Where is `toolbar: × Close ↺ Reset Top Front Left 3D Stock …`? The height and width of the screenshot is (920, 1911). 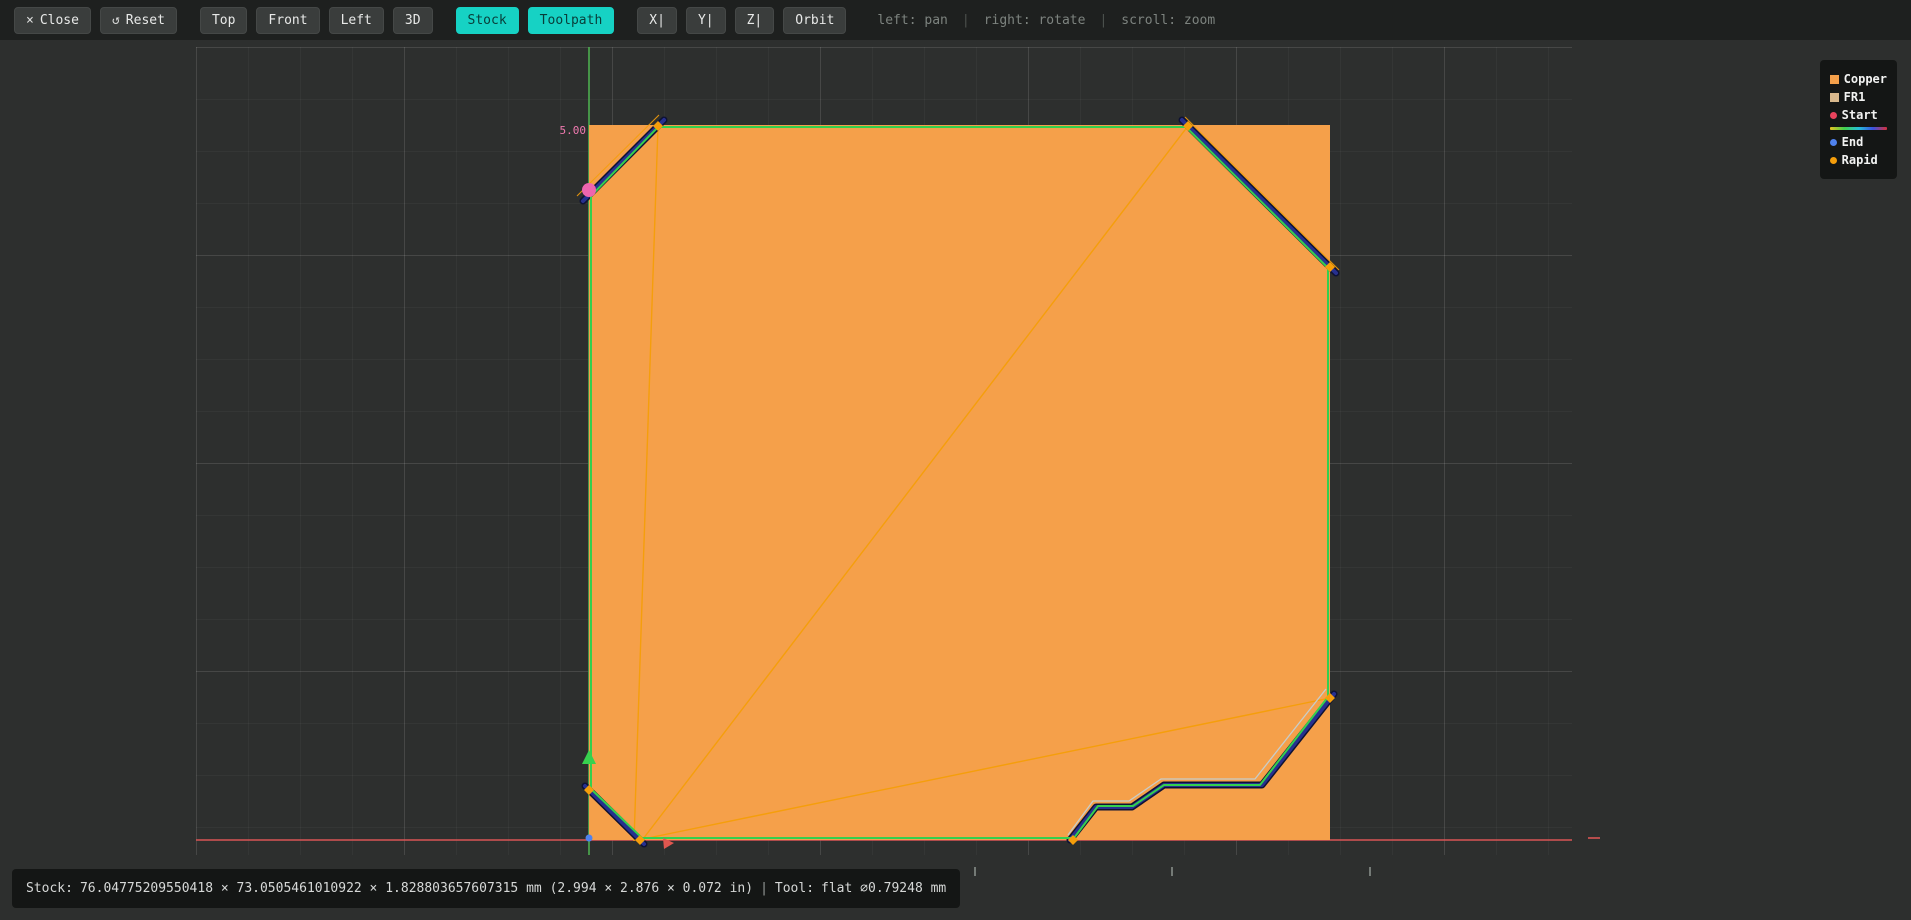 toolbar: × Close ↺ Reset Top Front Left 3D Stock … is located at coordinates (955, 20).